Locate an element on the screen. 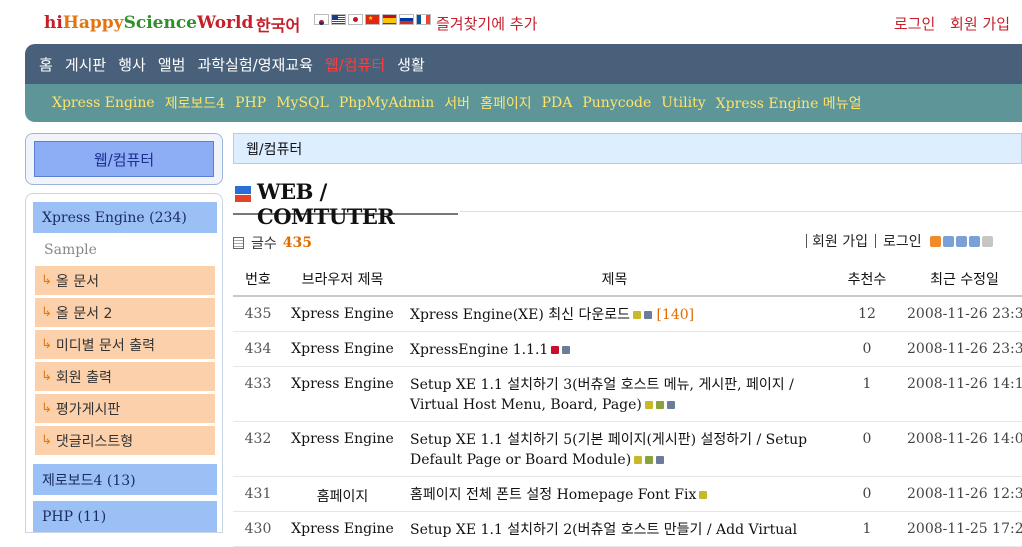 This screenshot has height=547, width=1022. row-title-cell: Xpress Engine(XE) 최신 다운로드 [140] is located at coordinates (614, 314).